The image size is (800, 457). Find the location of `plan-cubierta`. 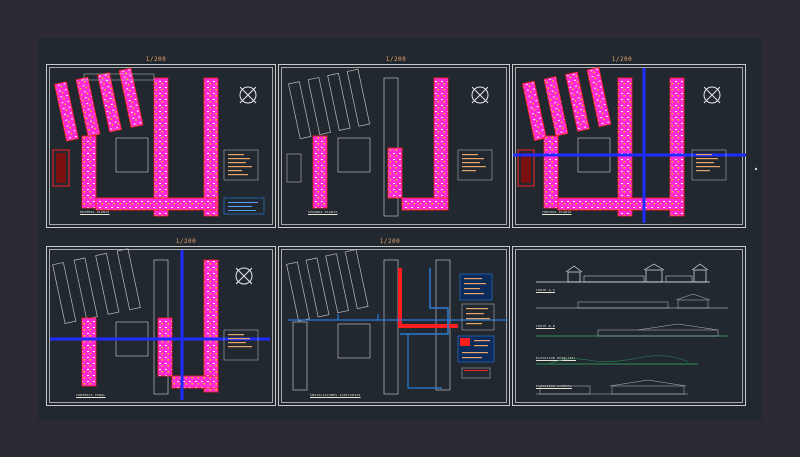

plan-cubierta is located at coordinates (160, 324).